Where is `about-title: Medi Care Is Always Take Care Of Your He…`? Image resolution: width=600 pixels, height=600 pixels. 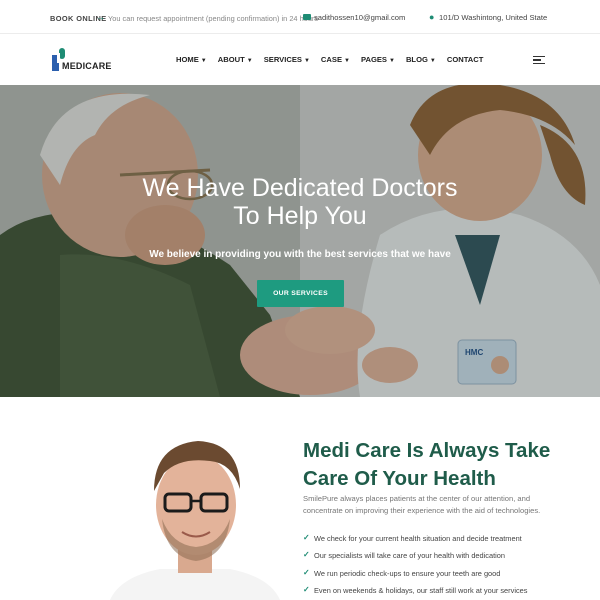
about-title: Medi Care Is Always Take Care Of Your He… is located at coordinates (427, 464).